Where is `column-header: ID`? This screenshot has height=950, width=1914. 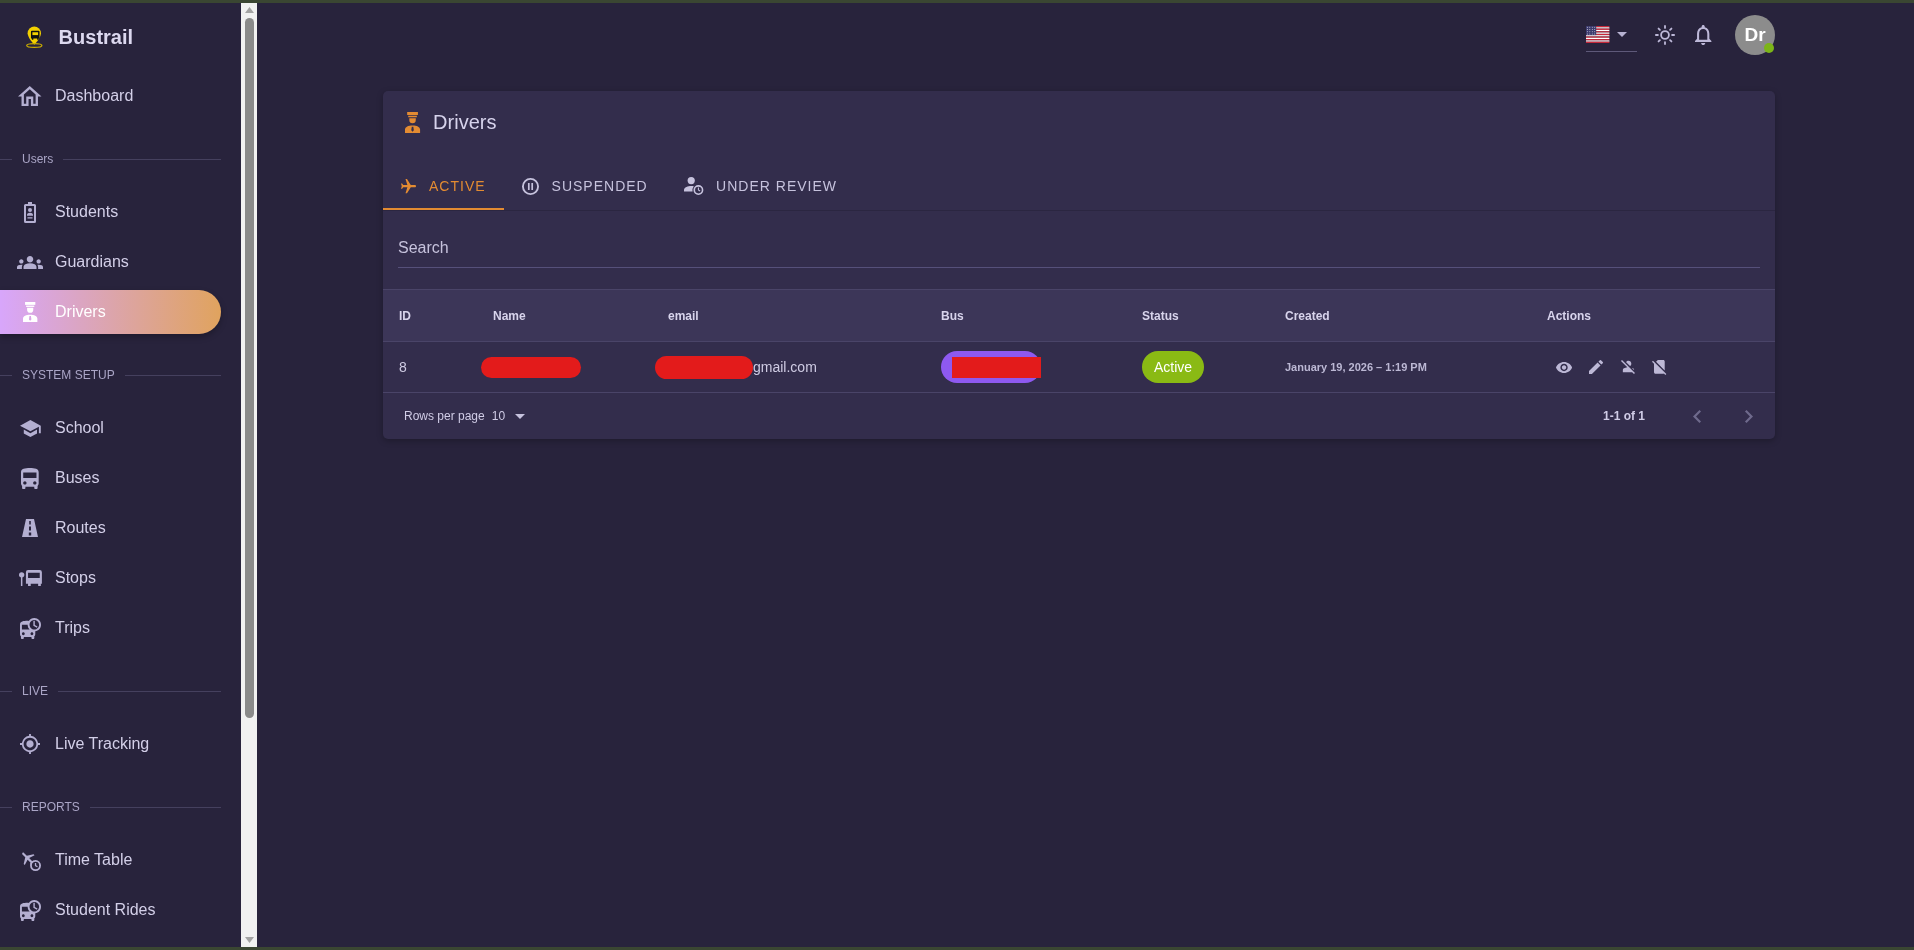
column-header: ID is located at coordinates (405, 315).